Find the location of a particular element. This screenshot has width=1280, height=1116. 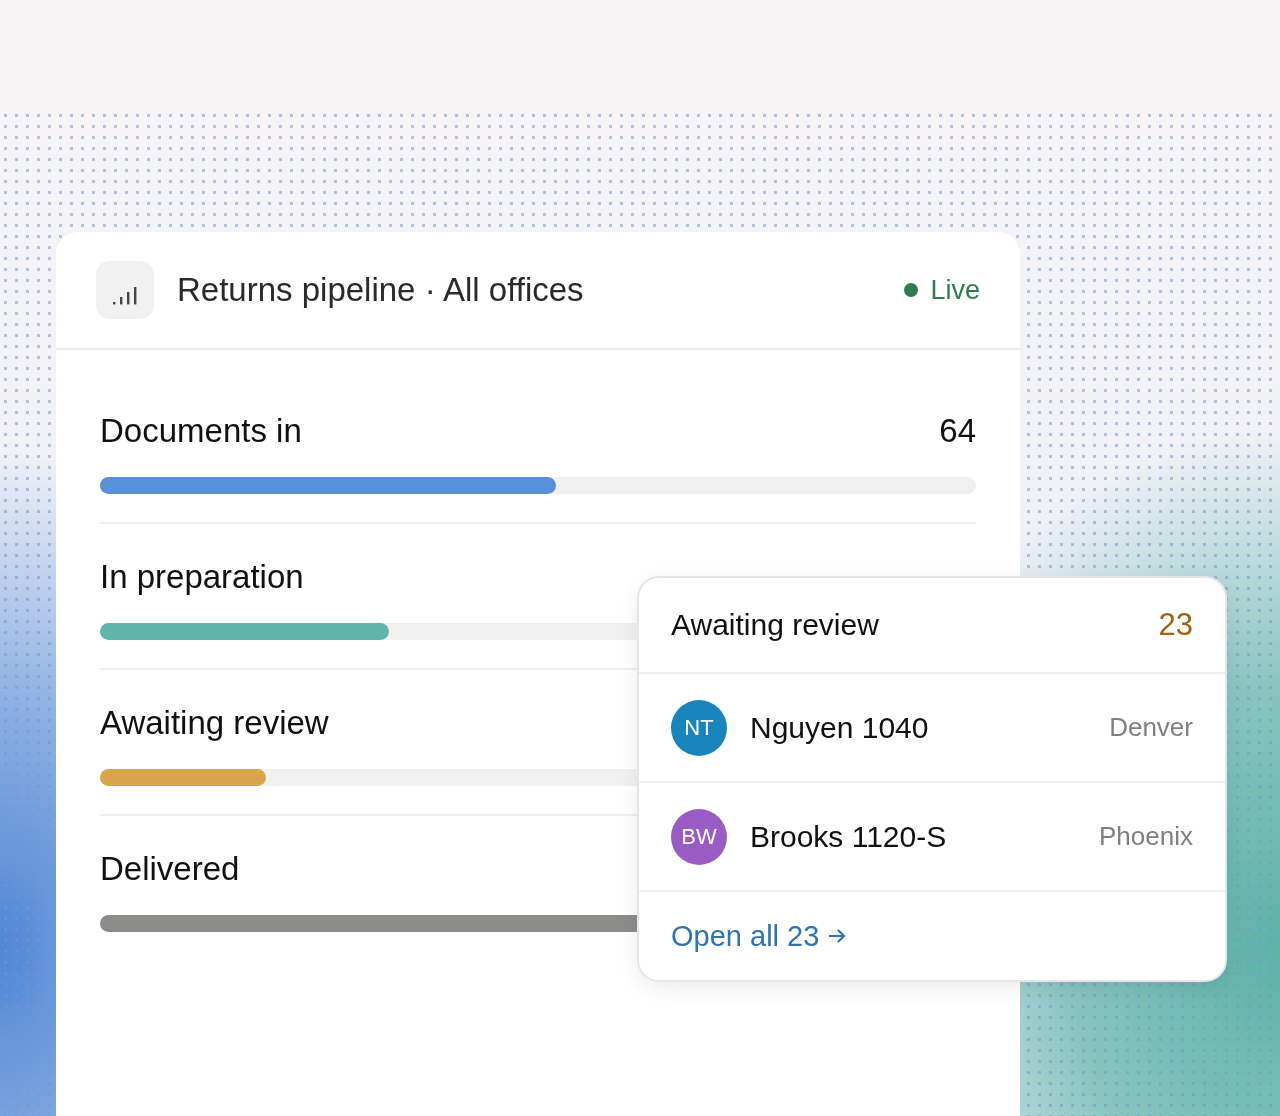

arrow-icon is located at coordinates (837, 936).